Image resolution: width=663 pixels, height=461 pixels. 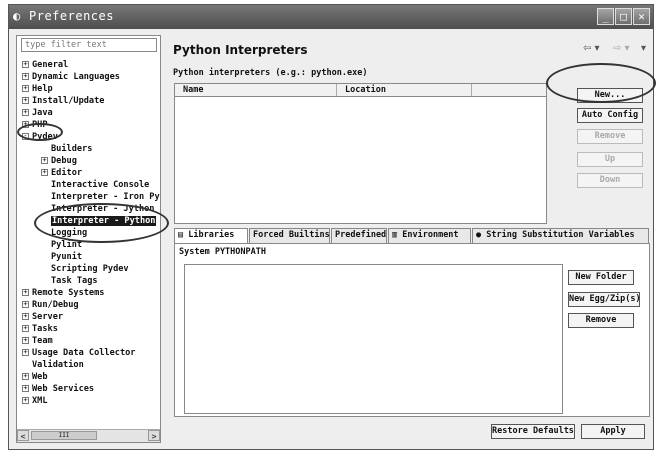 I want to click on scroll-left-button: <, so click(x=23, y=435).